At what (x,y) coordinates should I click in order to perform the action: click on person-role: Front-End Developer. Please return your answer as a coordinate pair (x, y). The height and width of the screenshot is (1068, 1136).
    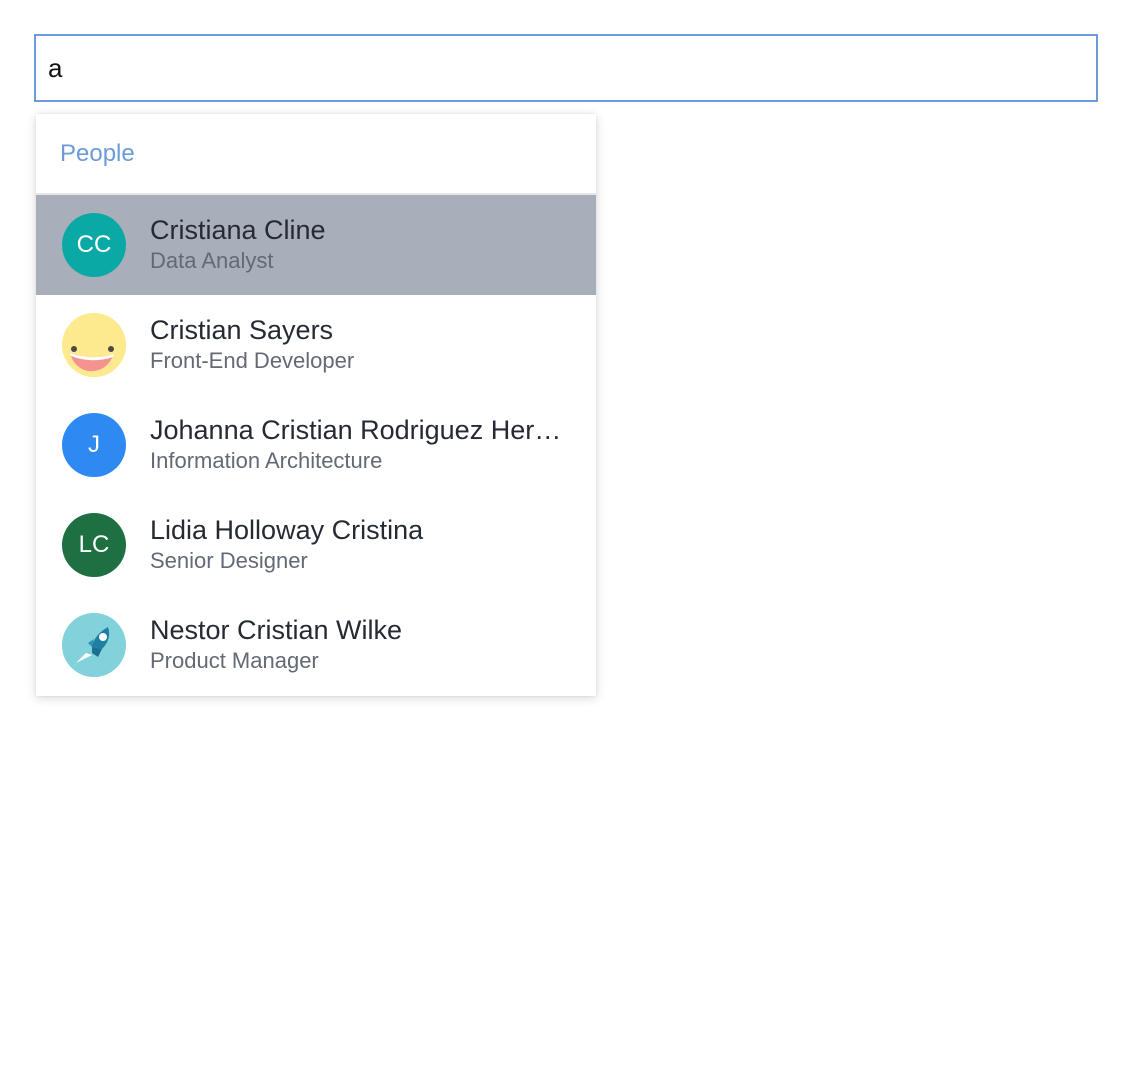
    Looking at the image, I should click on (252, 360).